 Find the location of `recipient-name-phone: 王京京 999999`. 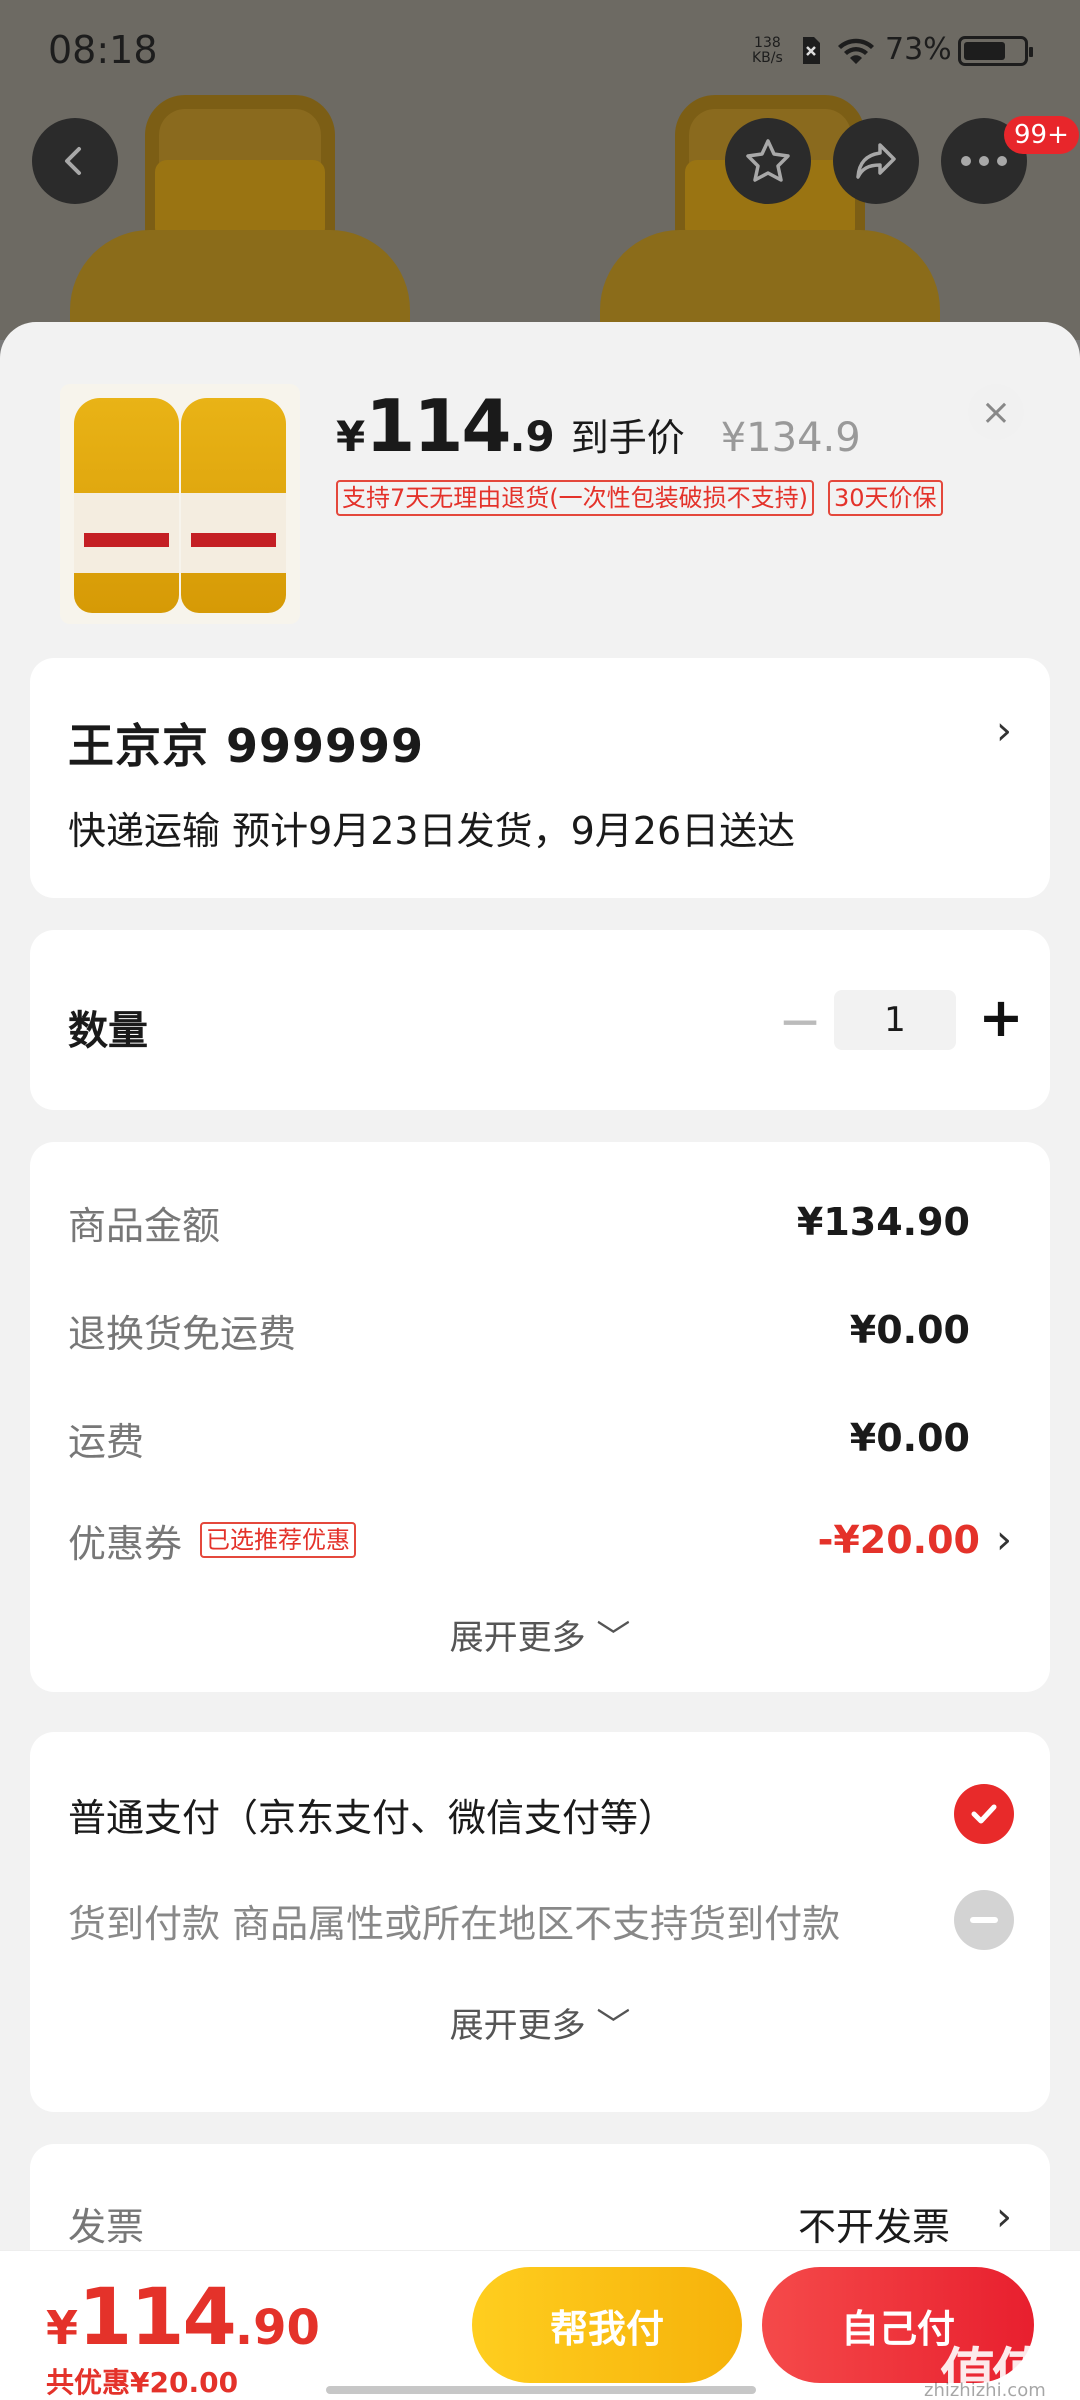

recipient-name-phone: 王京京 999999 is located at coordinates (246, 746).